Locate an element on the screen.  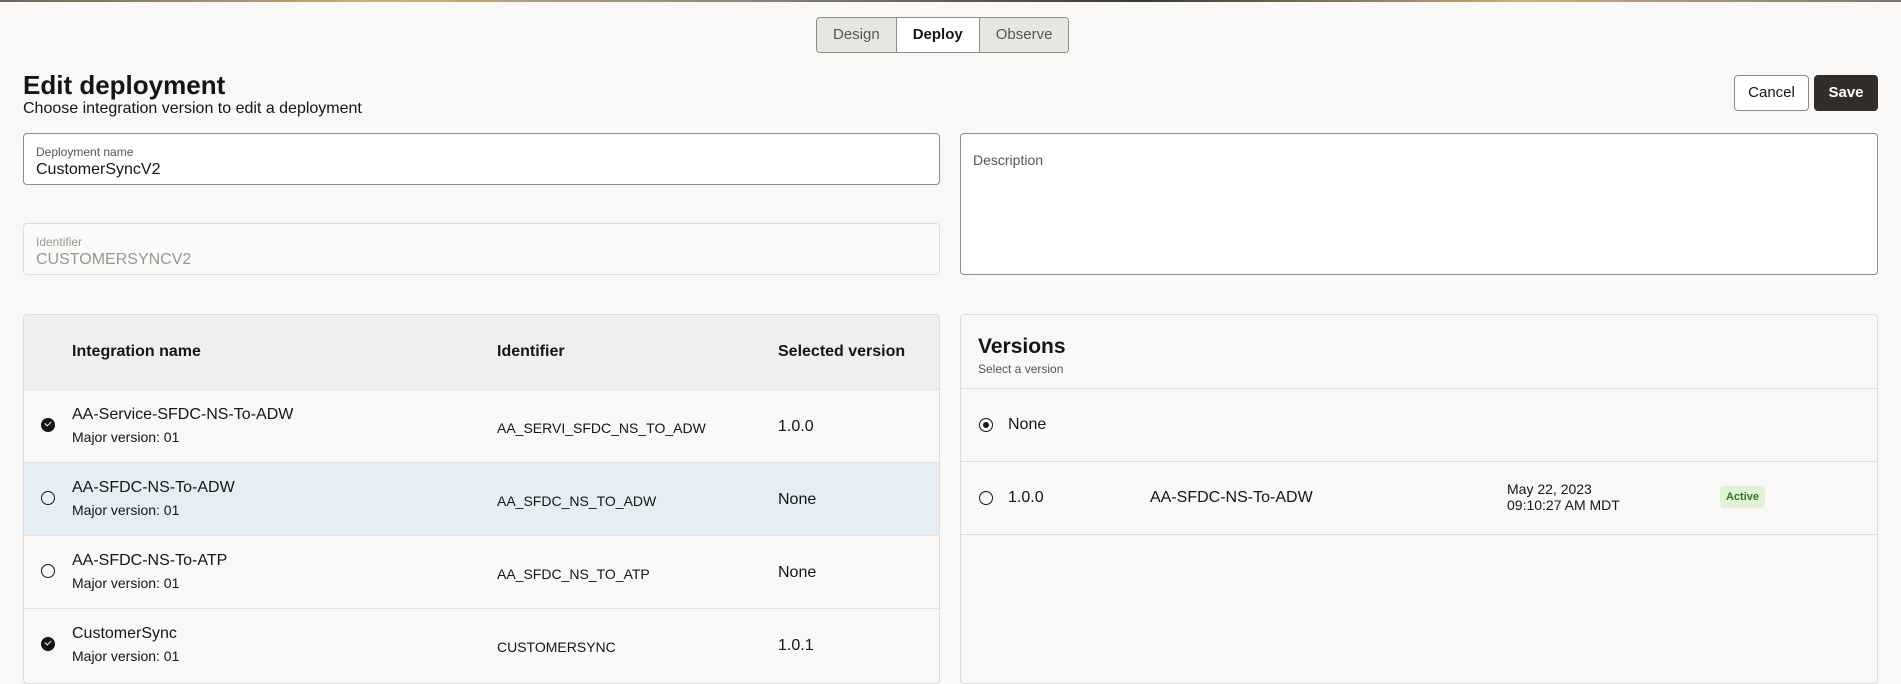
mode-tabs: Design Deploy Observe is located at coordinates (943, 35).